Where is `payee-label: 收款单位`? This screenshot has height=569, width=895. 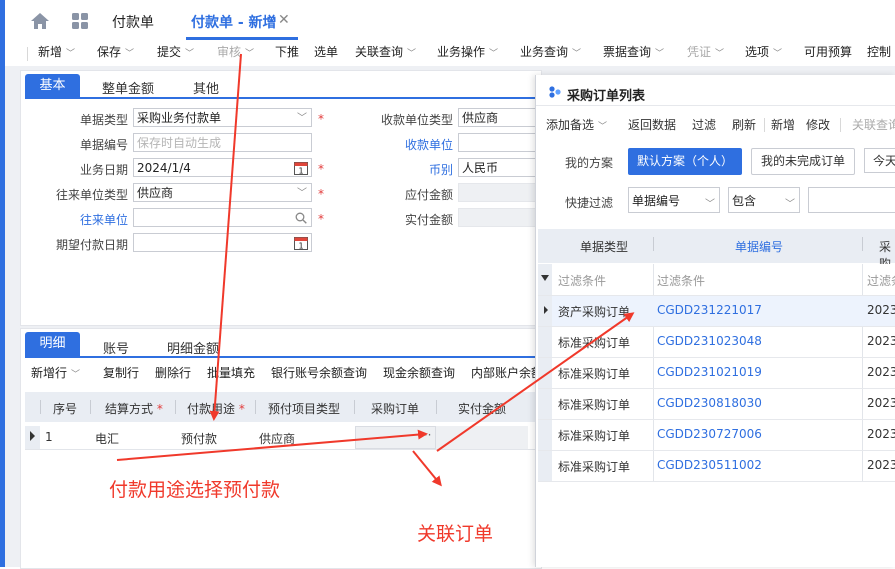 payee-label: 收款单位 is located at coordinates (406, 144).